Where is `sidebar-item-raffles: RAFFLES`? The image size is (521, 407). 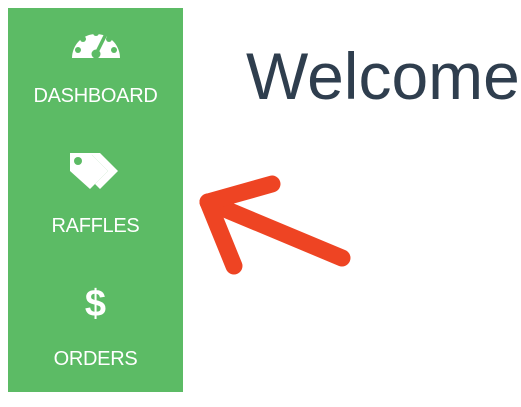 sidebar-item-raffles: RAFFLES is located at coordinates (95, 196).